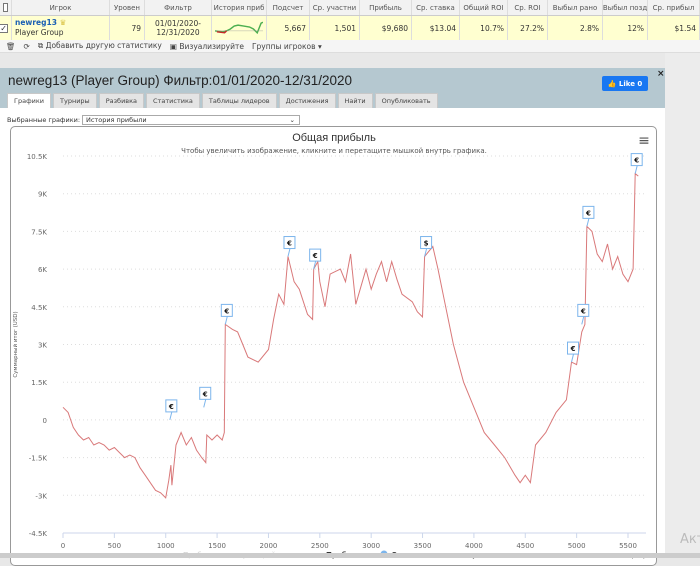  What do you see at coordinates (29, 100) in the screenshot?
I see `tab-charts: Графики` at bounding box center [29, 100].